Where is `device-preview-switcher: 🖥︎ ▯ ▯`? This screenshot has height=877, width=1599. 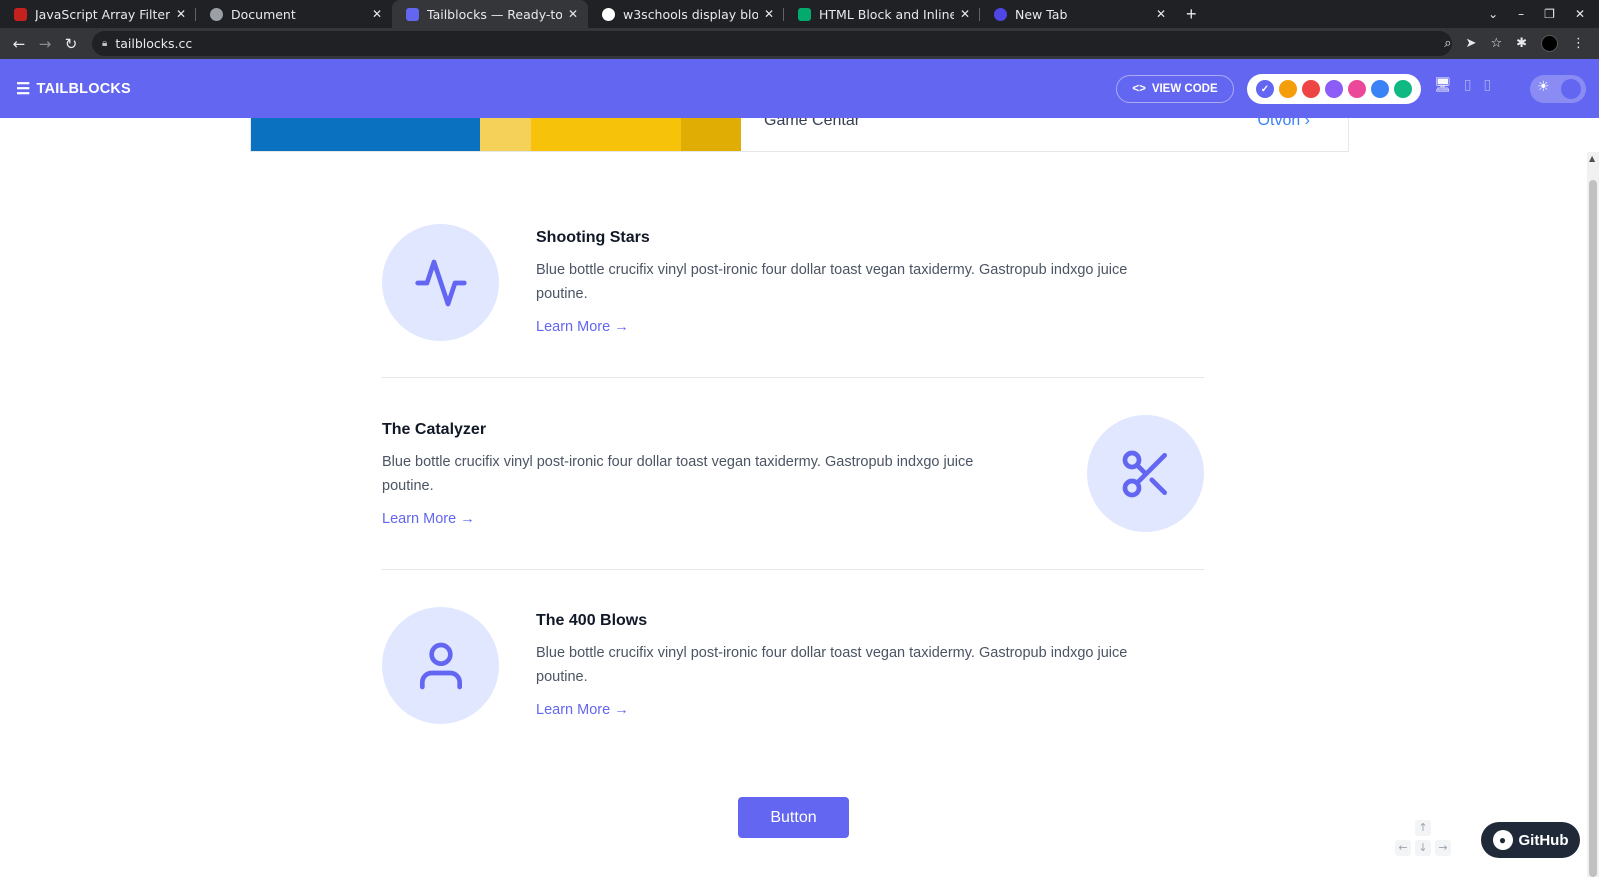 device-preview-switcher: 🖥︎ ▯ ▯ is located at coordinates (1462, 85).